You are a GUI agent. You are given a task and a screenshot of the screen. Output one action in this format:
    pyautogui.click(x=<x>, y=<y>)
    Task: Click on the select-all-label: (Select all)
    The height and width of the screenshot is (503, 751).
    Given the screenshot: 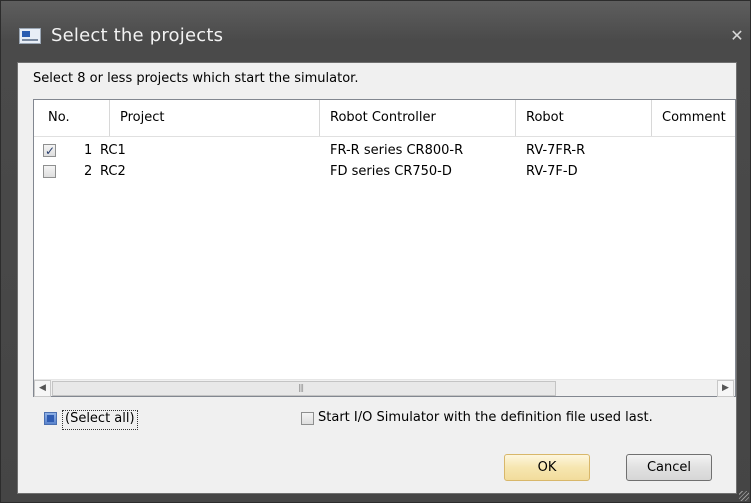 What is the action you would take?
    pyautogui.click(x=100, y=420)
    